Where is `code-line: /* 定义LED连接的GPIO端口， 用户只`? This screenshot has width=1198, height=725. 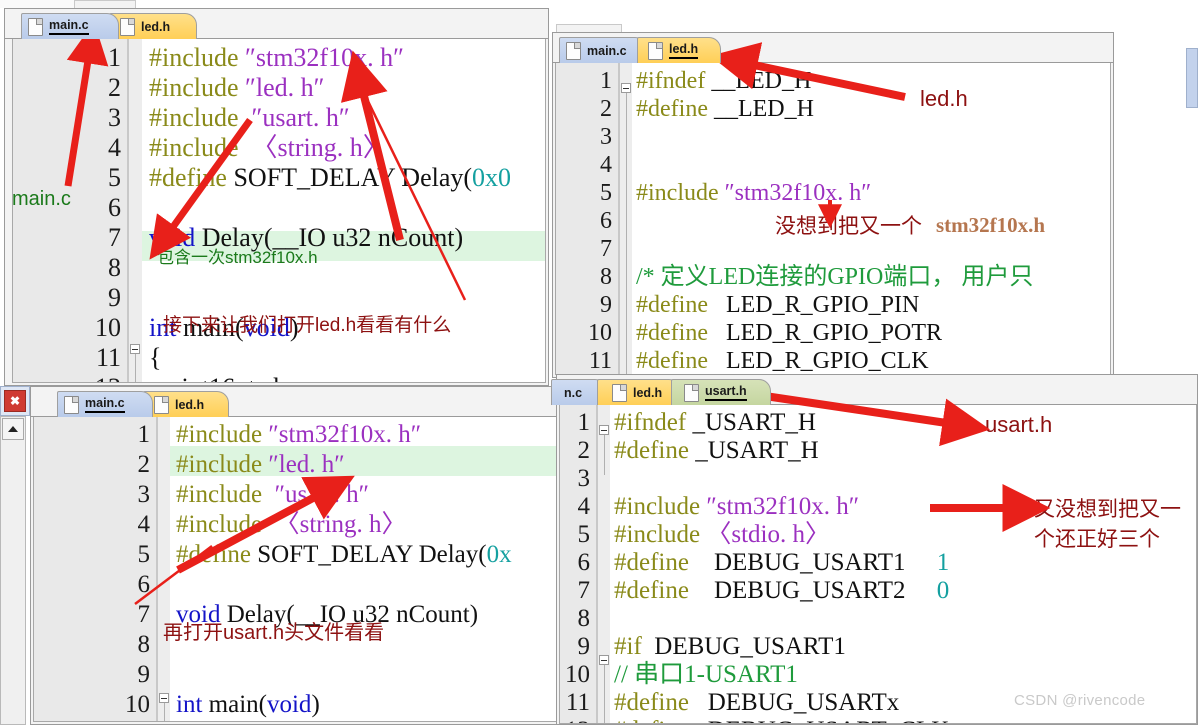
code-line: /* 定义LED连接的GPIO端口， 用户只 is located at coordinates (834, 277).